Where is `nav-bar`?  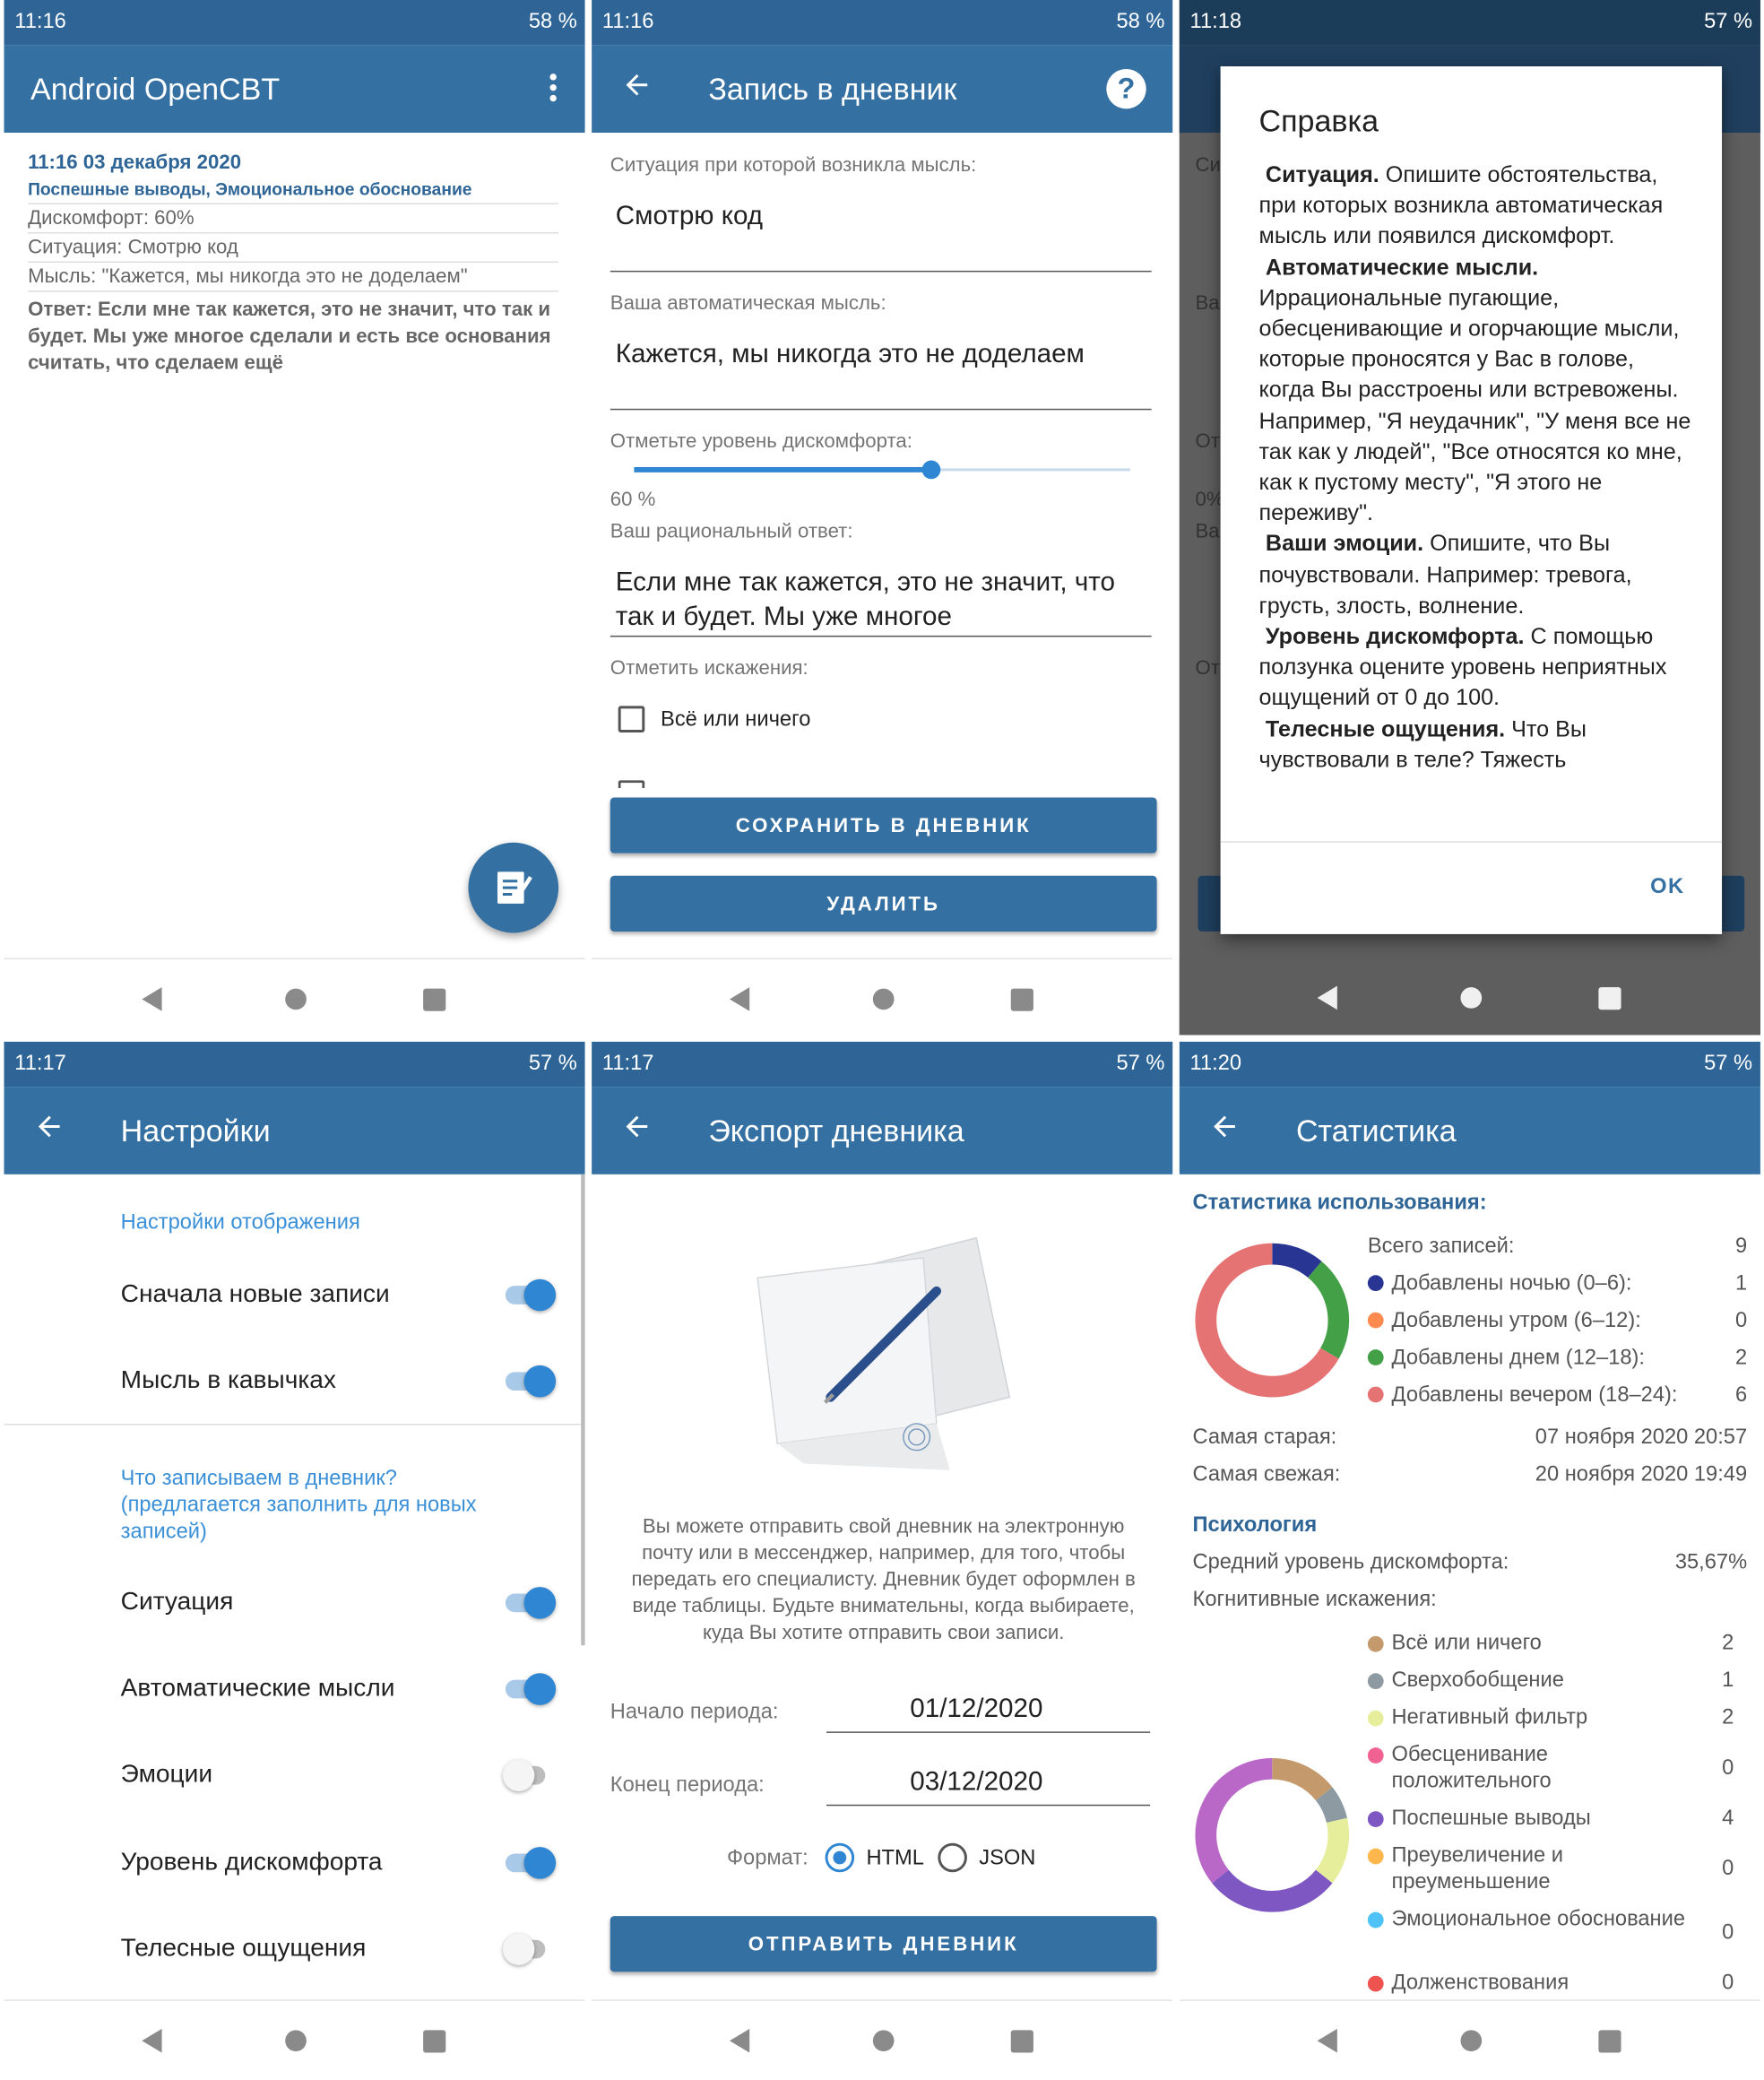 nav-bar is located at coordinates (294, 997).